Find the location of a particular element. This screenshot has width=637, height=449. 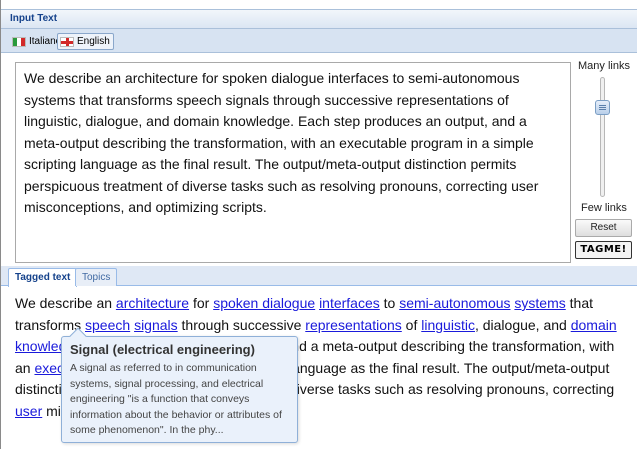

tab-tagged-text: Tagged text is located at coordinates (43, 277).